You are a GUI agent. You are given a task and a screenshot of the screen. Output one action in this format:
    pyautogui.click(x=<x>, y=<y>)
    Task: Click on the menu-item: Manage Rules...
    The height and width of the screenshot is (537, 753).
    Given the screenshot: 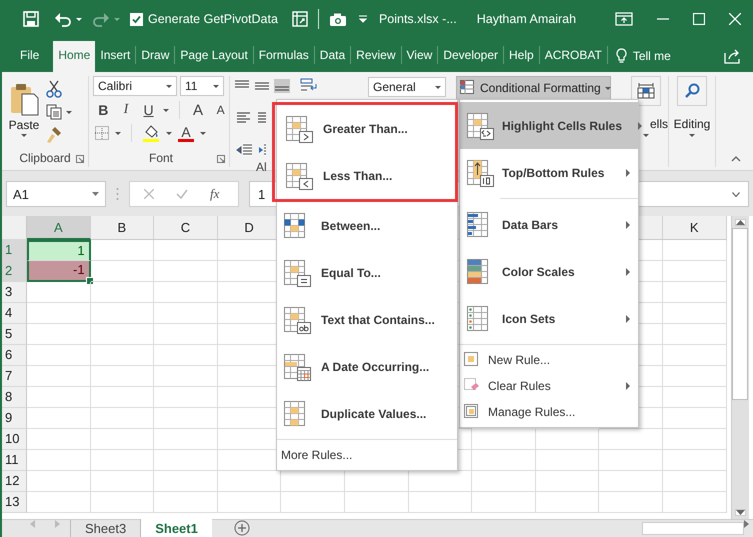 What is the action you would take?
    pyautogui.click(x=549, y=412)
    